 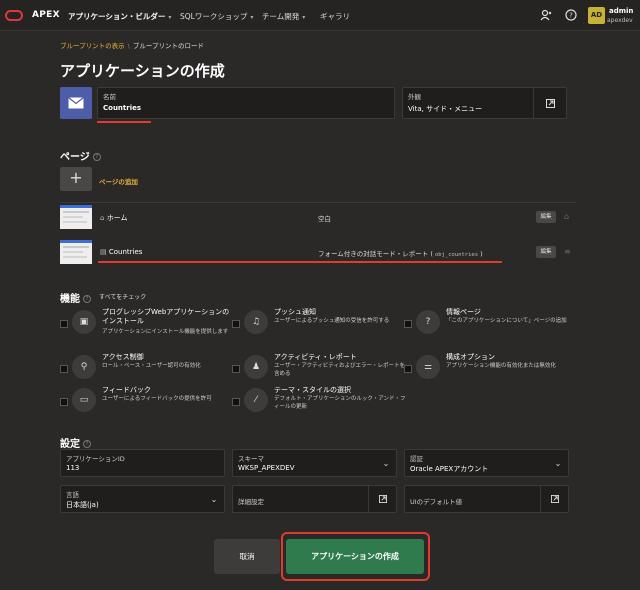 What do you see at coordinates (157, 399) in the screenshot?
I see `feature-description: ユーザーによるフィードバックの提供を許可` at bounding box center [157, 399].